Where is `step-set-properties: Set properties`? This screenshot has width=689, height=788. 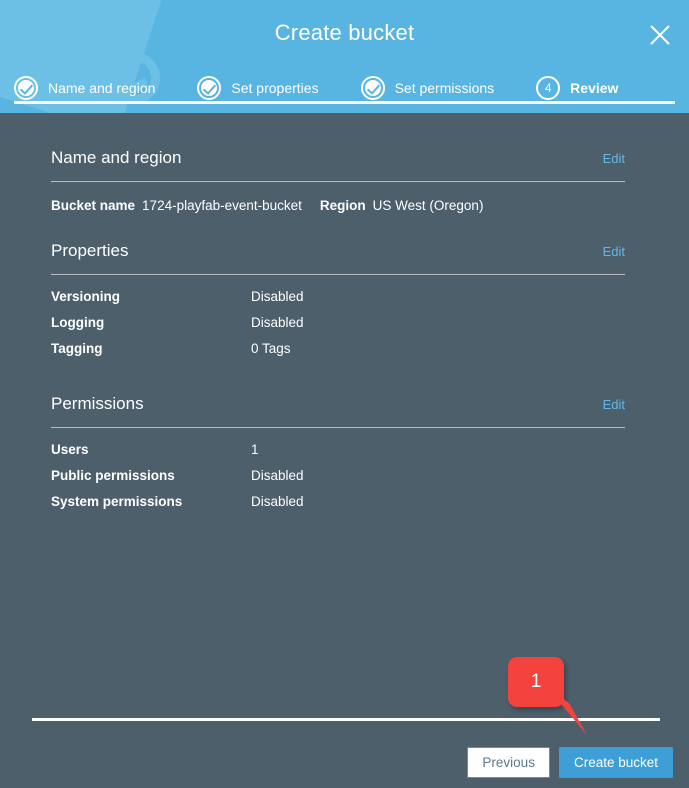 step-set-properties: Set properties is located at coordinates (258, 88).